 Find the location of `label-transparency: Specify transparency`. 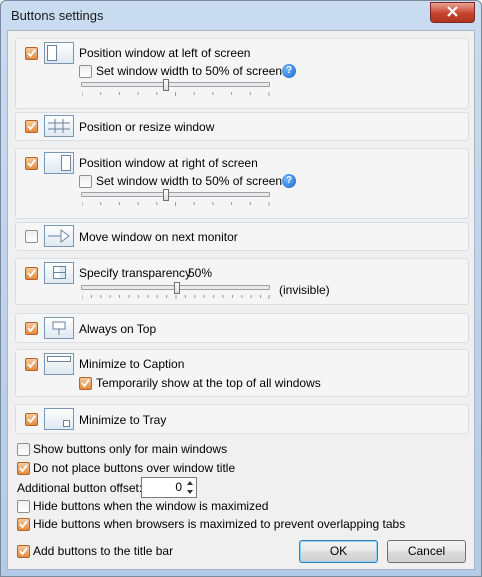

label-transparency: Specify transparency is located at coordinates (135, 273).